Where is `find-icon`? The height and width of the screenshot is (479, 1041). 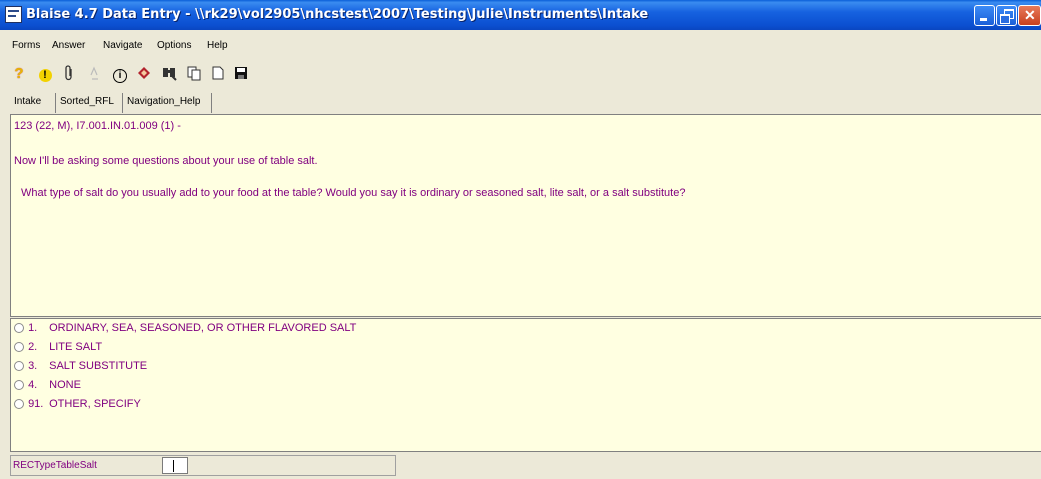 find-icon is located at coordinates (169, 74).